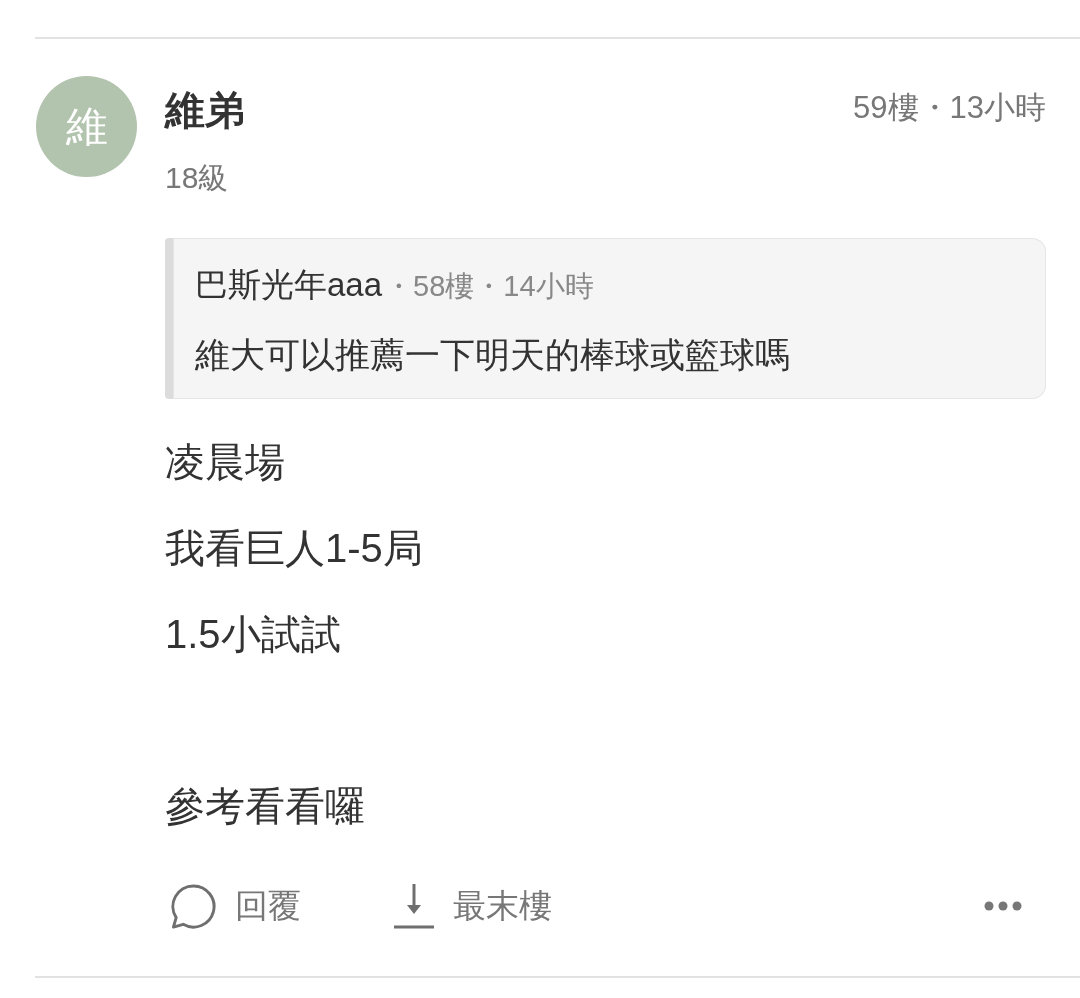 This screenshot has height=998, width=1080. What do you see at coordinates (265, 806) in the screenshot?
I see `post-text-line: 參考看看囉` at bounding box center [265, 806].